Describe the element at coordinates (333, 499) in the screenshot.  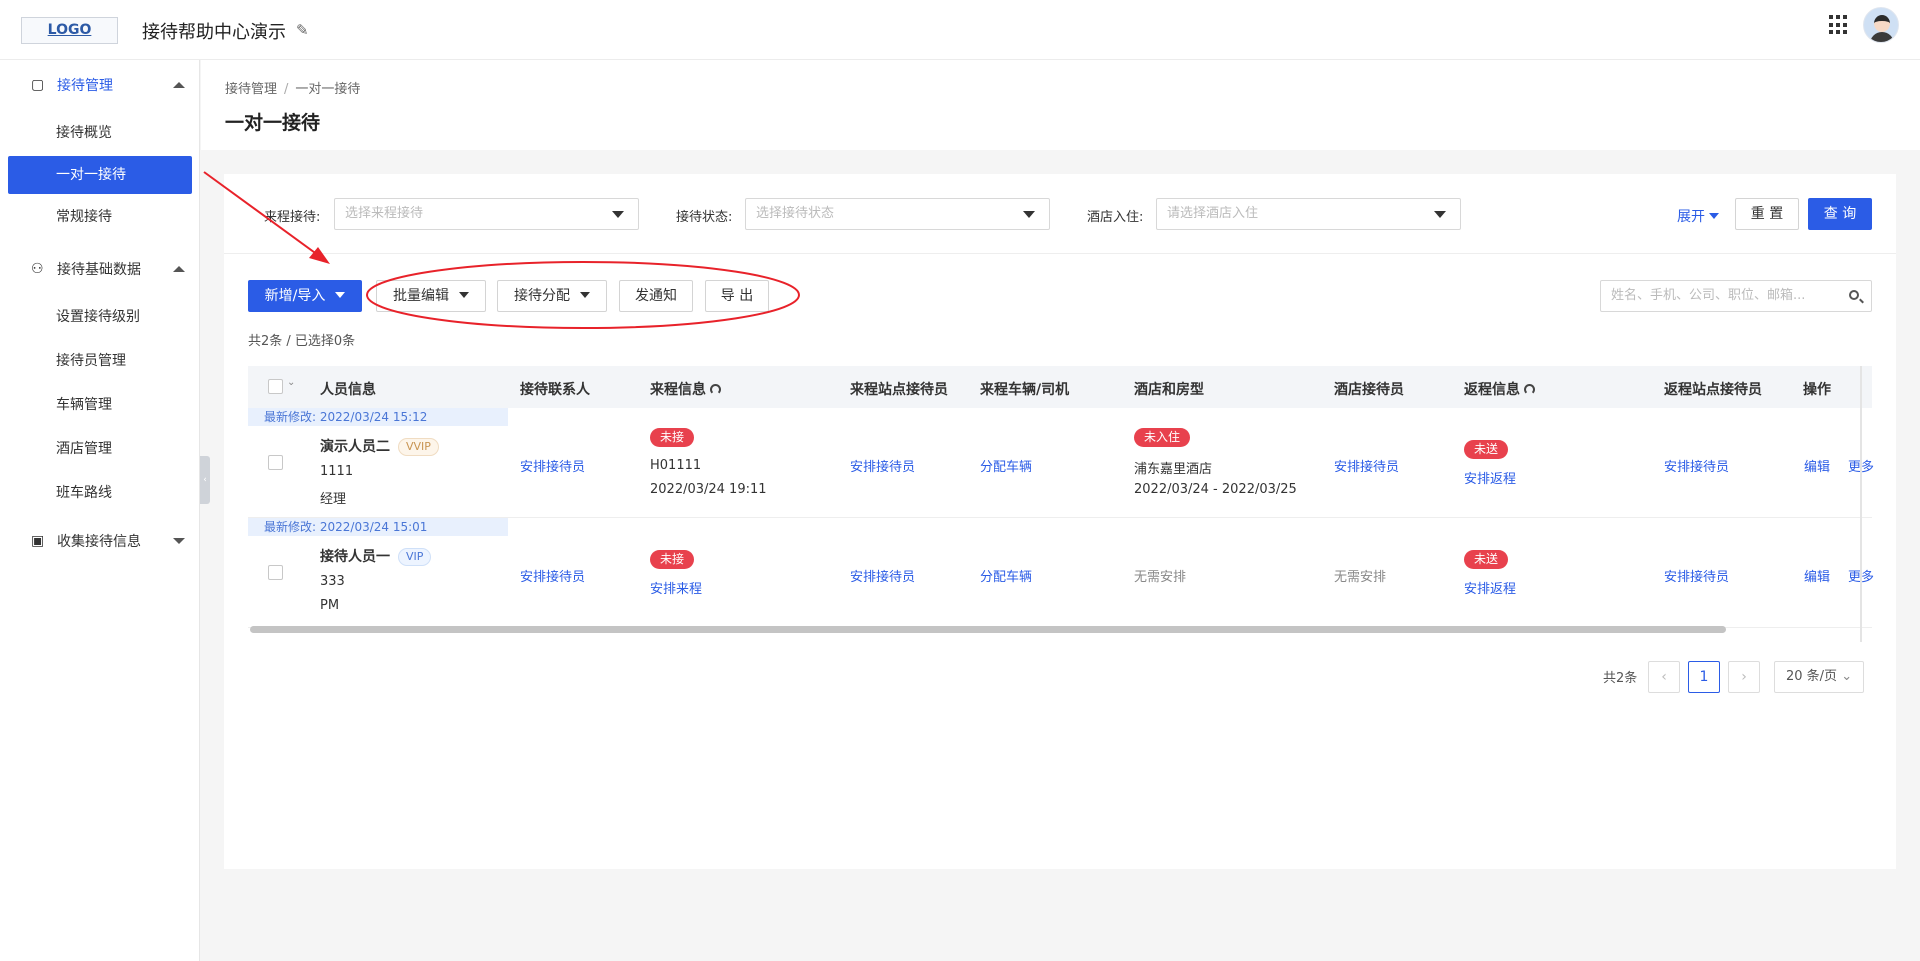
I see `person-position: 经理` at that location.